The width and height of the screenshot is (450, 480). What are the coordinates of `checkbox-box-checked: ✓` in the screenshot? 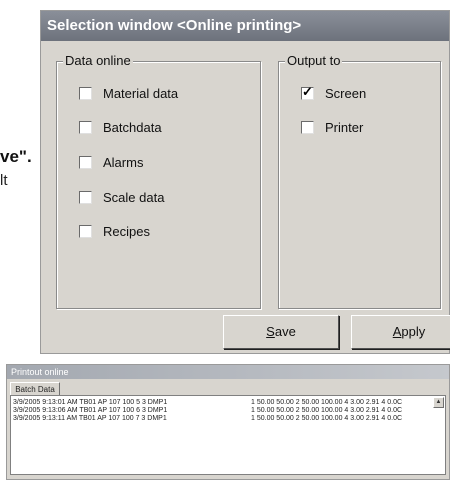 It's located at (307, 92).